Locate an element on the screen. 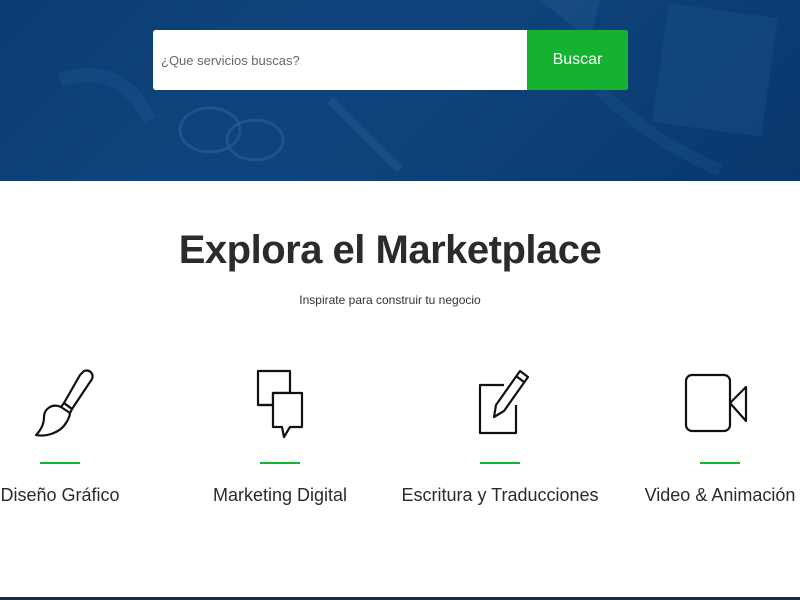 Image resolution: width=800 pixels, height=600 pixels. category-video-animacion: Video & Animación is located at coordinates (705, 440).